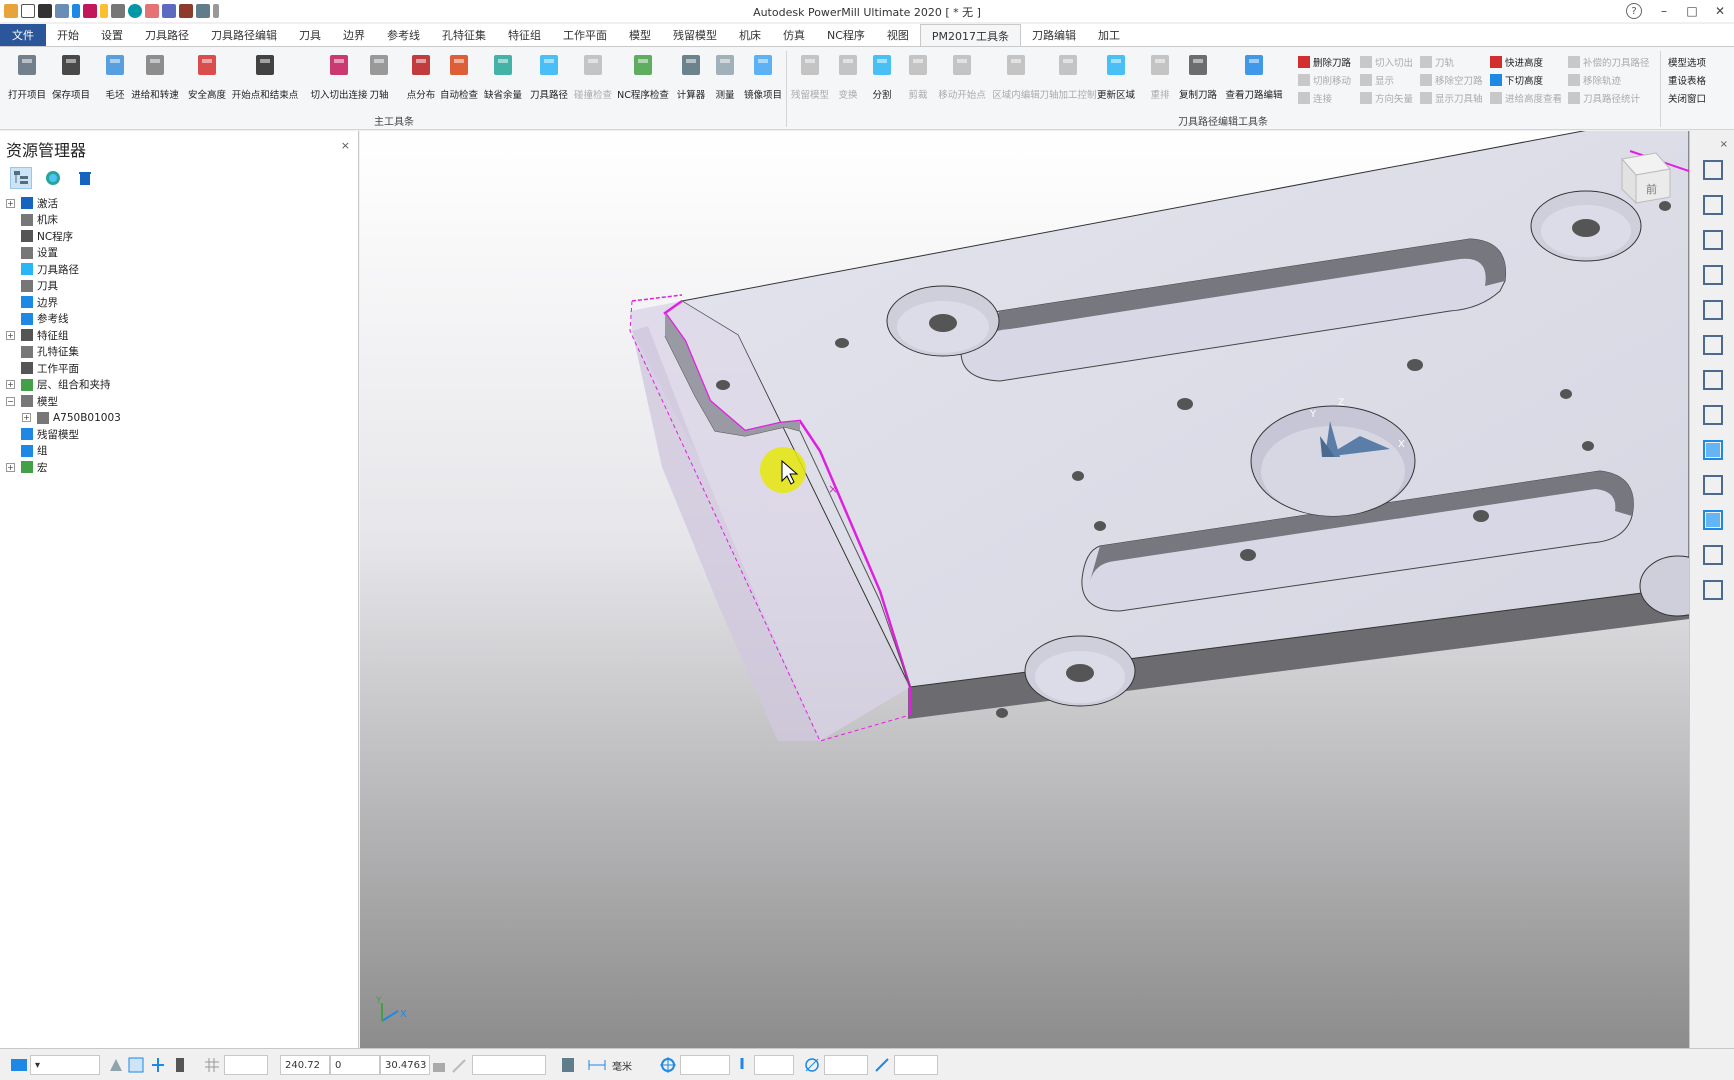 The width and height of the screenshot is (1734, 1080). I want to click on ribbon-edit-button-9: 复制刀路, so click(1198, 76).